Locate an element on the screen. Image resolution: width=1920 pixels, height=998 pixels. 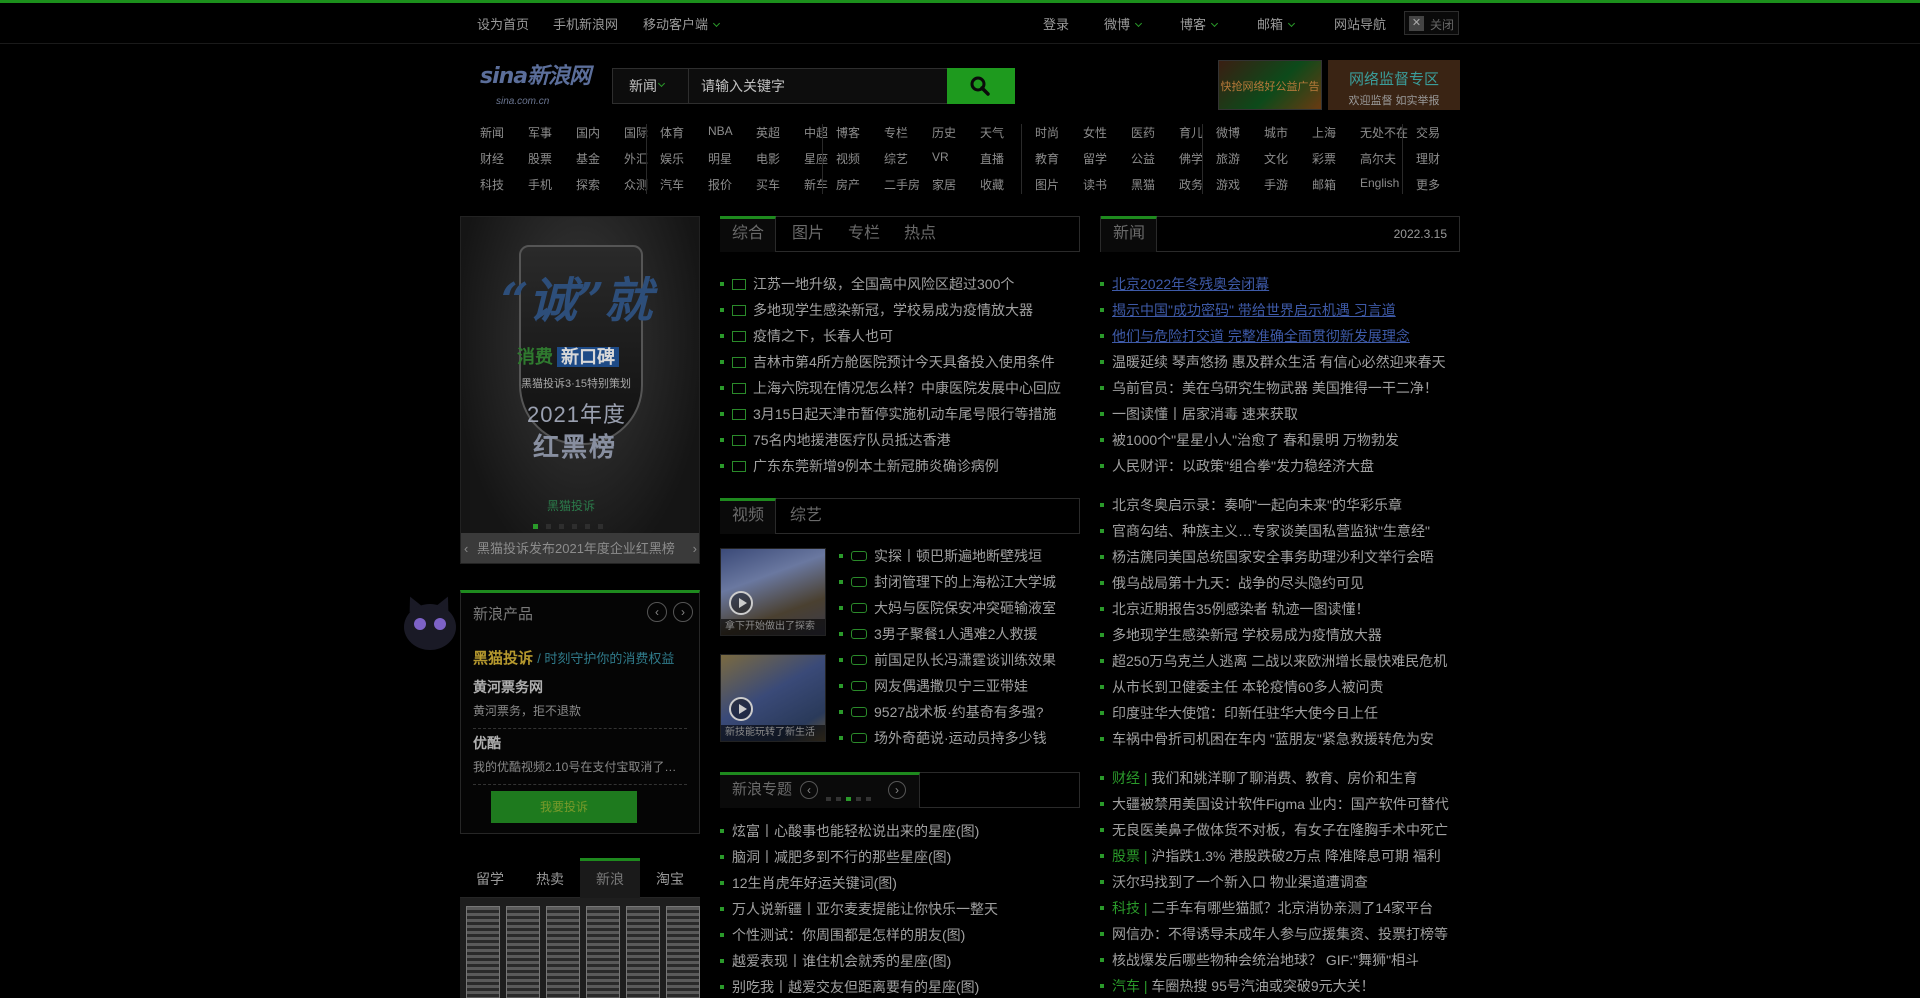
nav-link: 读书 is located at coordinates (1095, 184).